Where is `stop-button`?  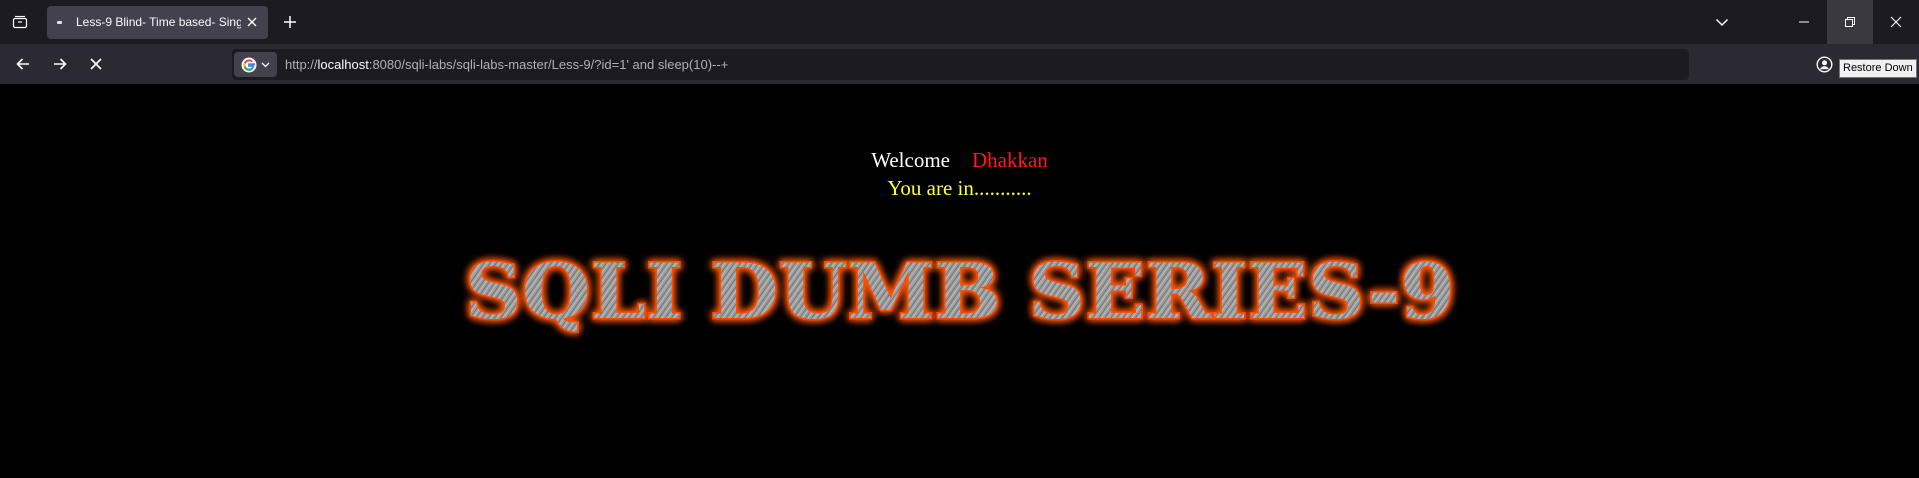
stop-button is located at coordinates (96, 64).